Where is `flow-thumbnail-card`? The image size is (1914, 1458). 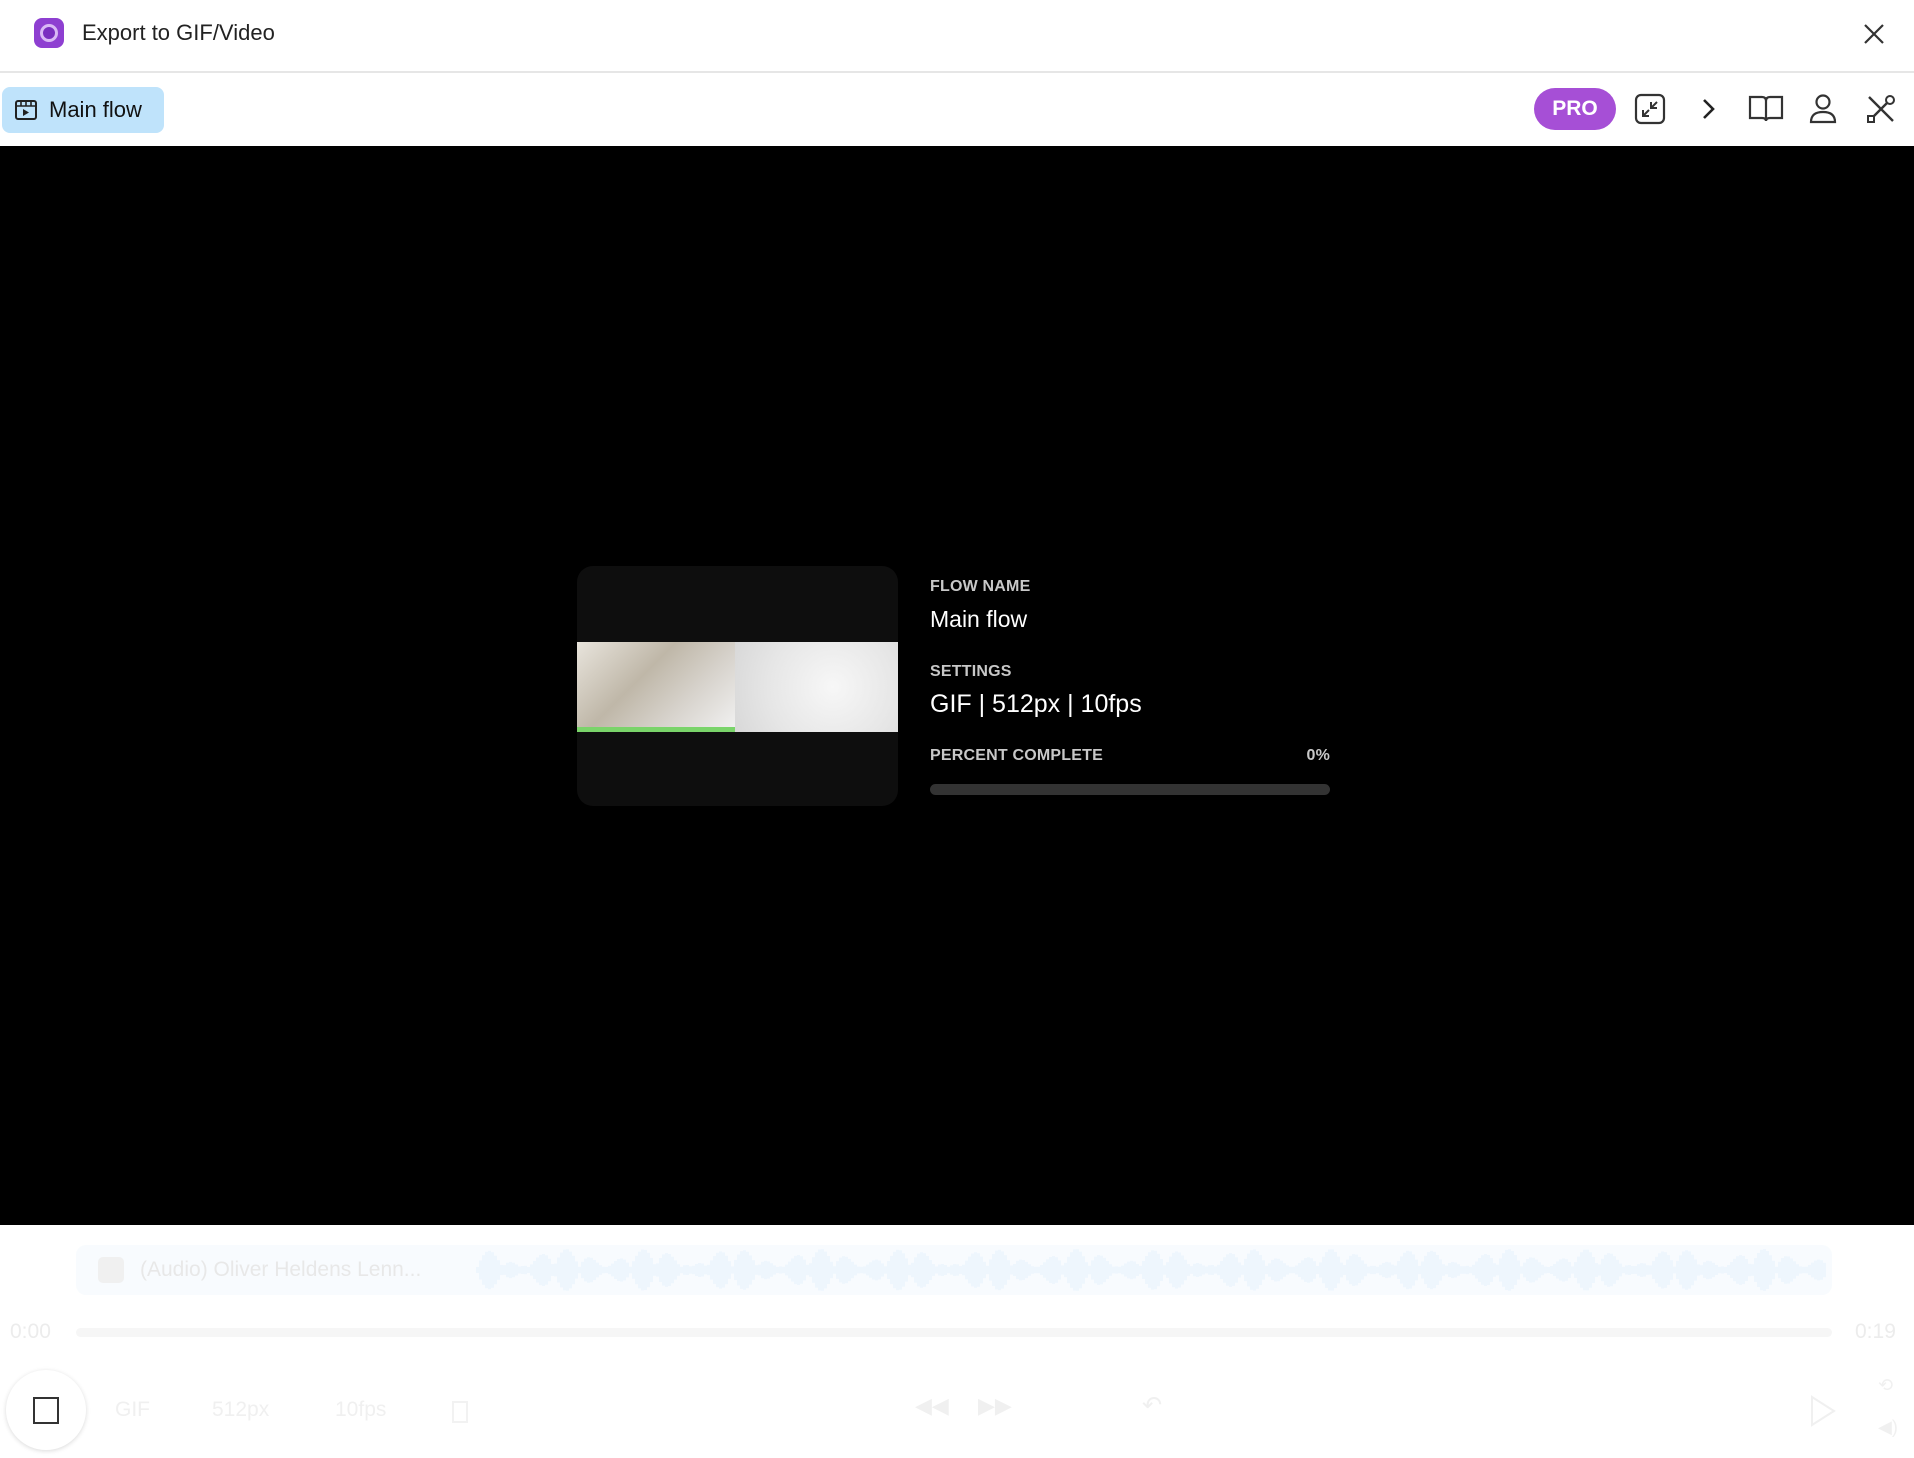 flow-thumbnail-card is located at coordinates (737, 686).